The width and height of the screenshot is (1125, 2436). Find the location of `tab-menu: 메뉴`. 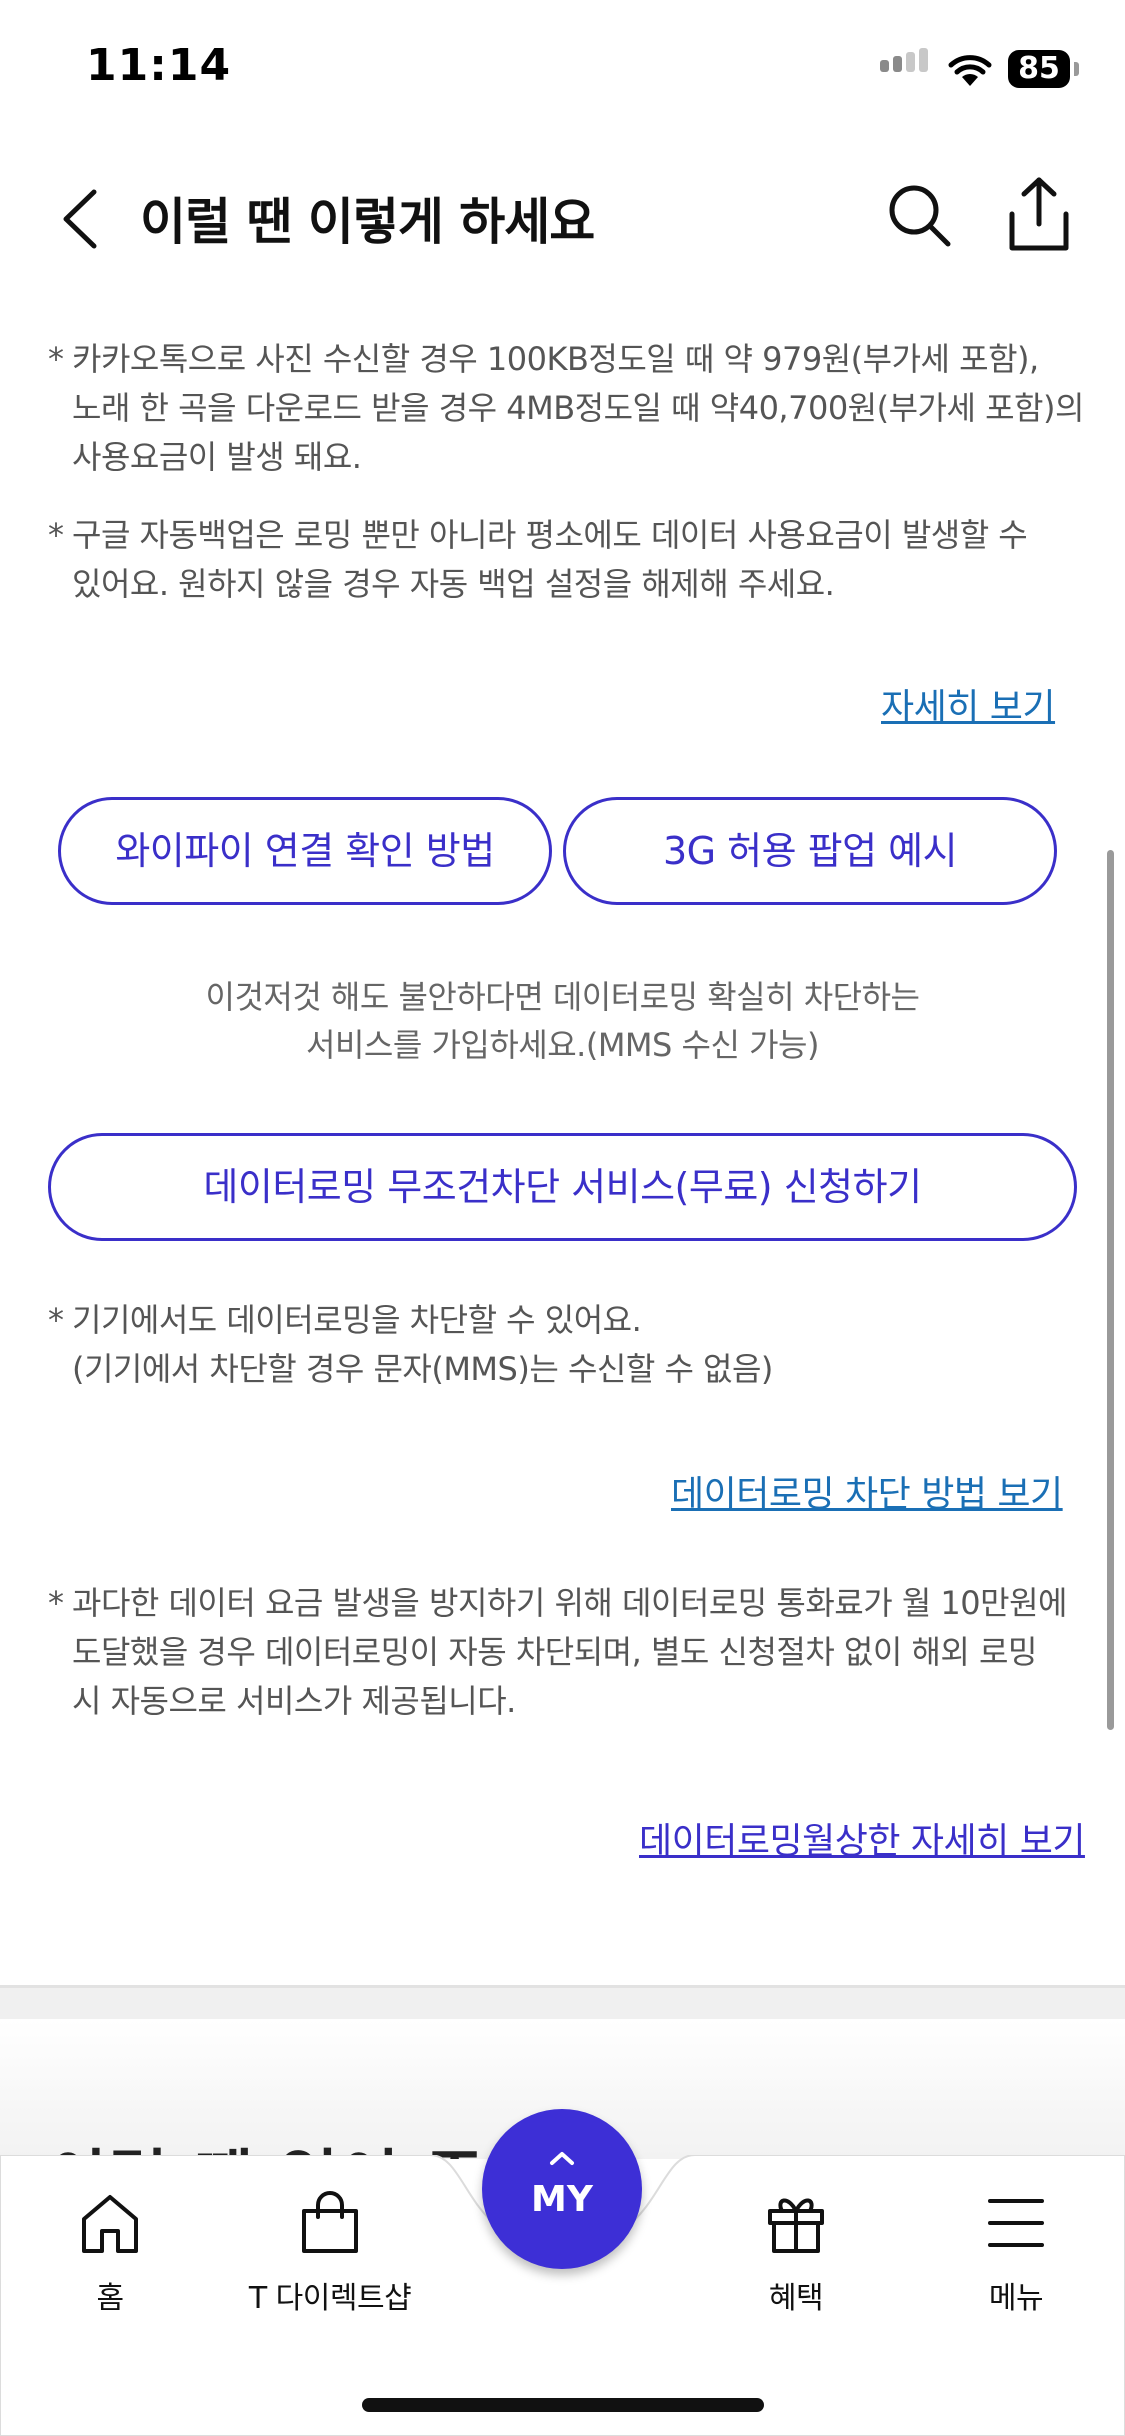

tab-menu: 메뉴 is located at coordinates (1016, 2254).